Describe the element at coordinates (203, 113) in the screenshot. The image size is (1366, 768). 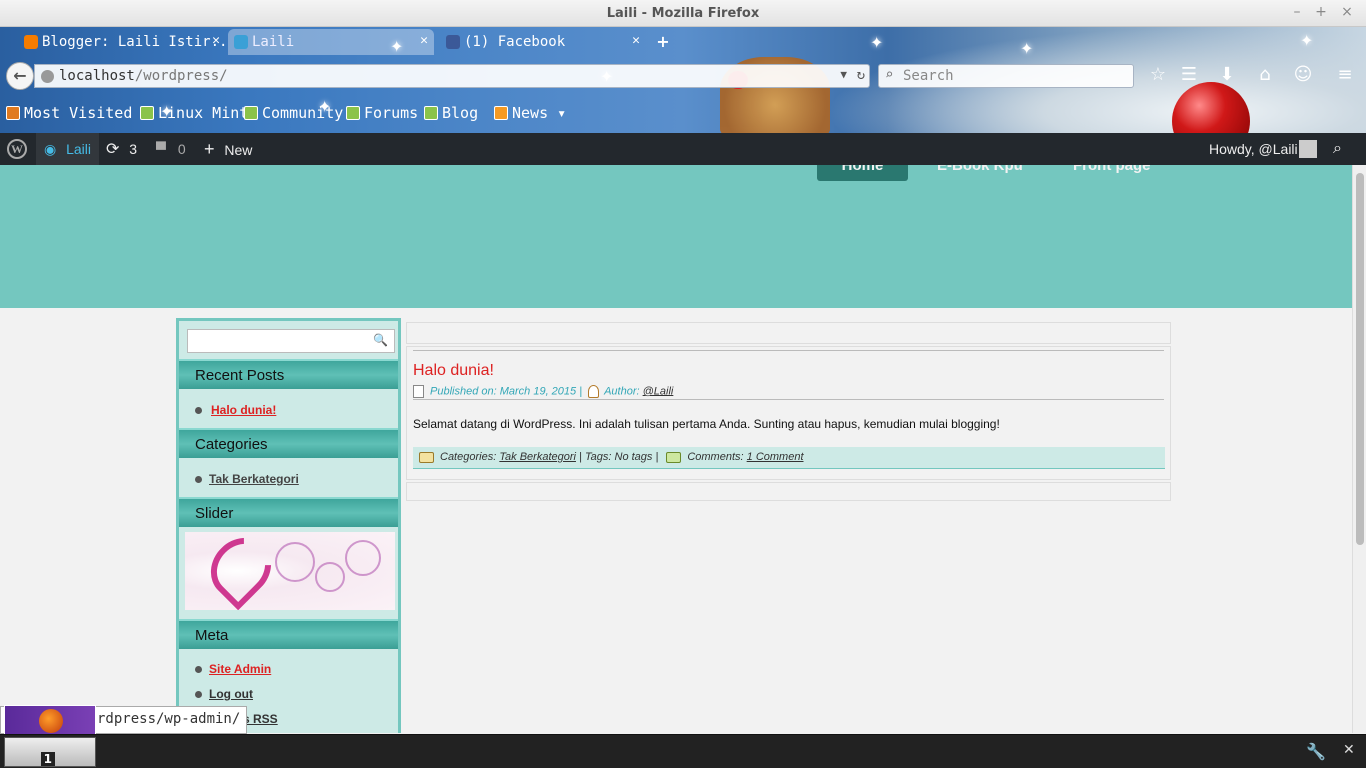
I see `bookmark-label: Linux Mint` at that location.